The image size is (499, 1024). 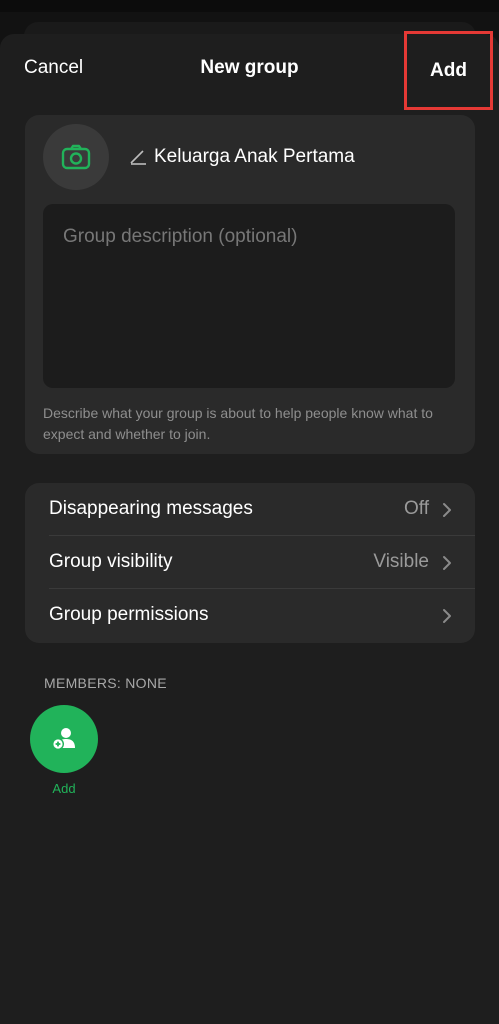 I want to click on add-person-icon, so click(x=63, y=739).